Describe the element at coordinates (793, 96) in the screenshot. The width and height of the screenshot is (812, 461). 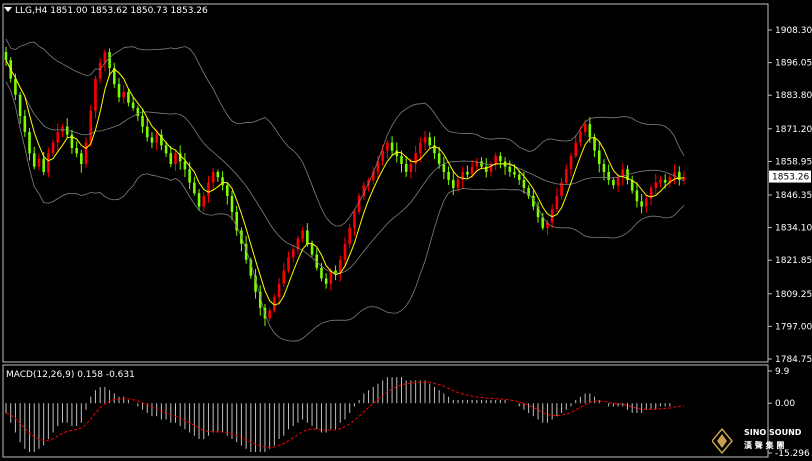
I see `price-tick-label: 1883.80` at that location.